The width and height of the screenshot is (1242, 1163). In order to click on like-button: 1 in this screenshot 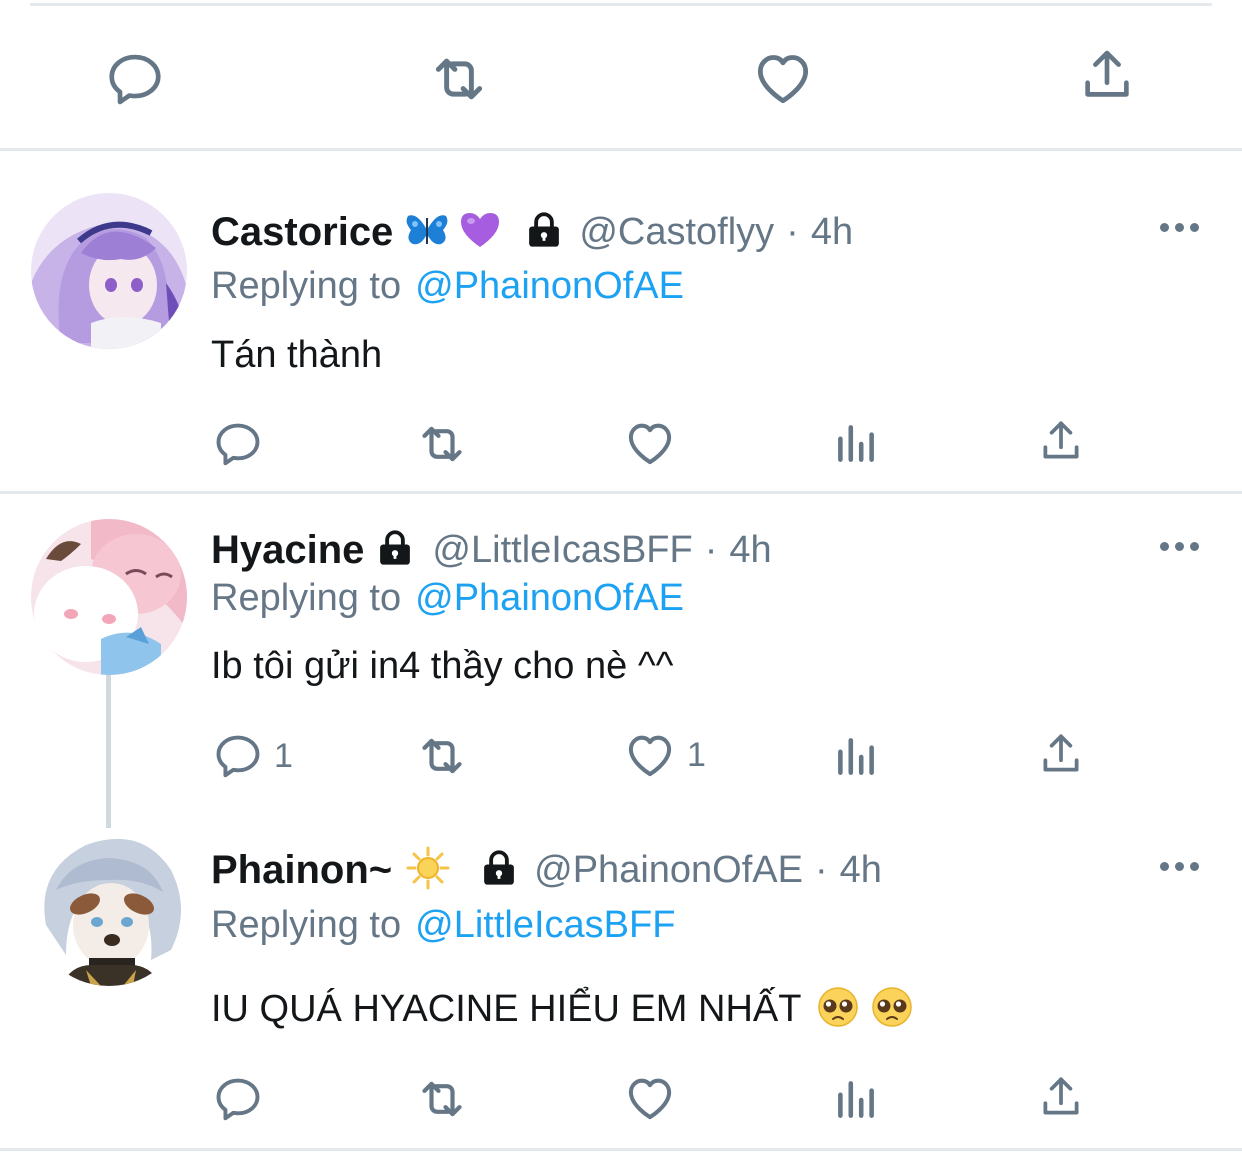, I will do `click(664, 755)`.